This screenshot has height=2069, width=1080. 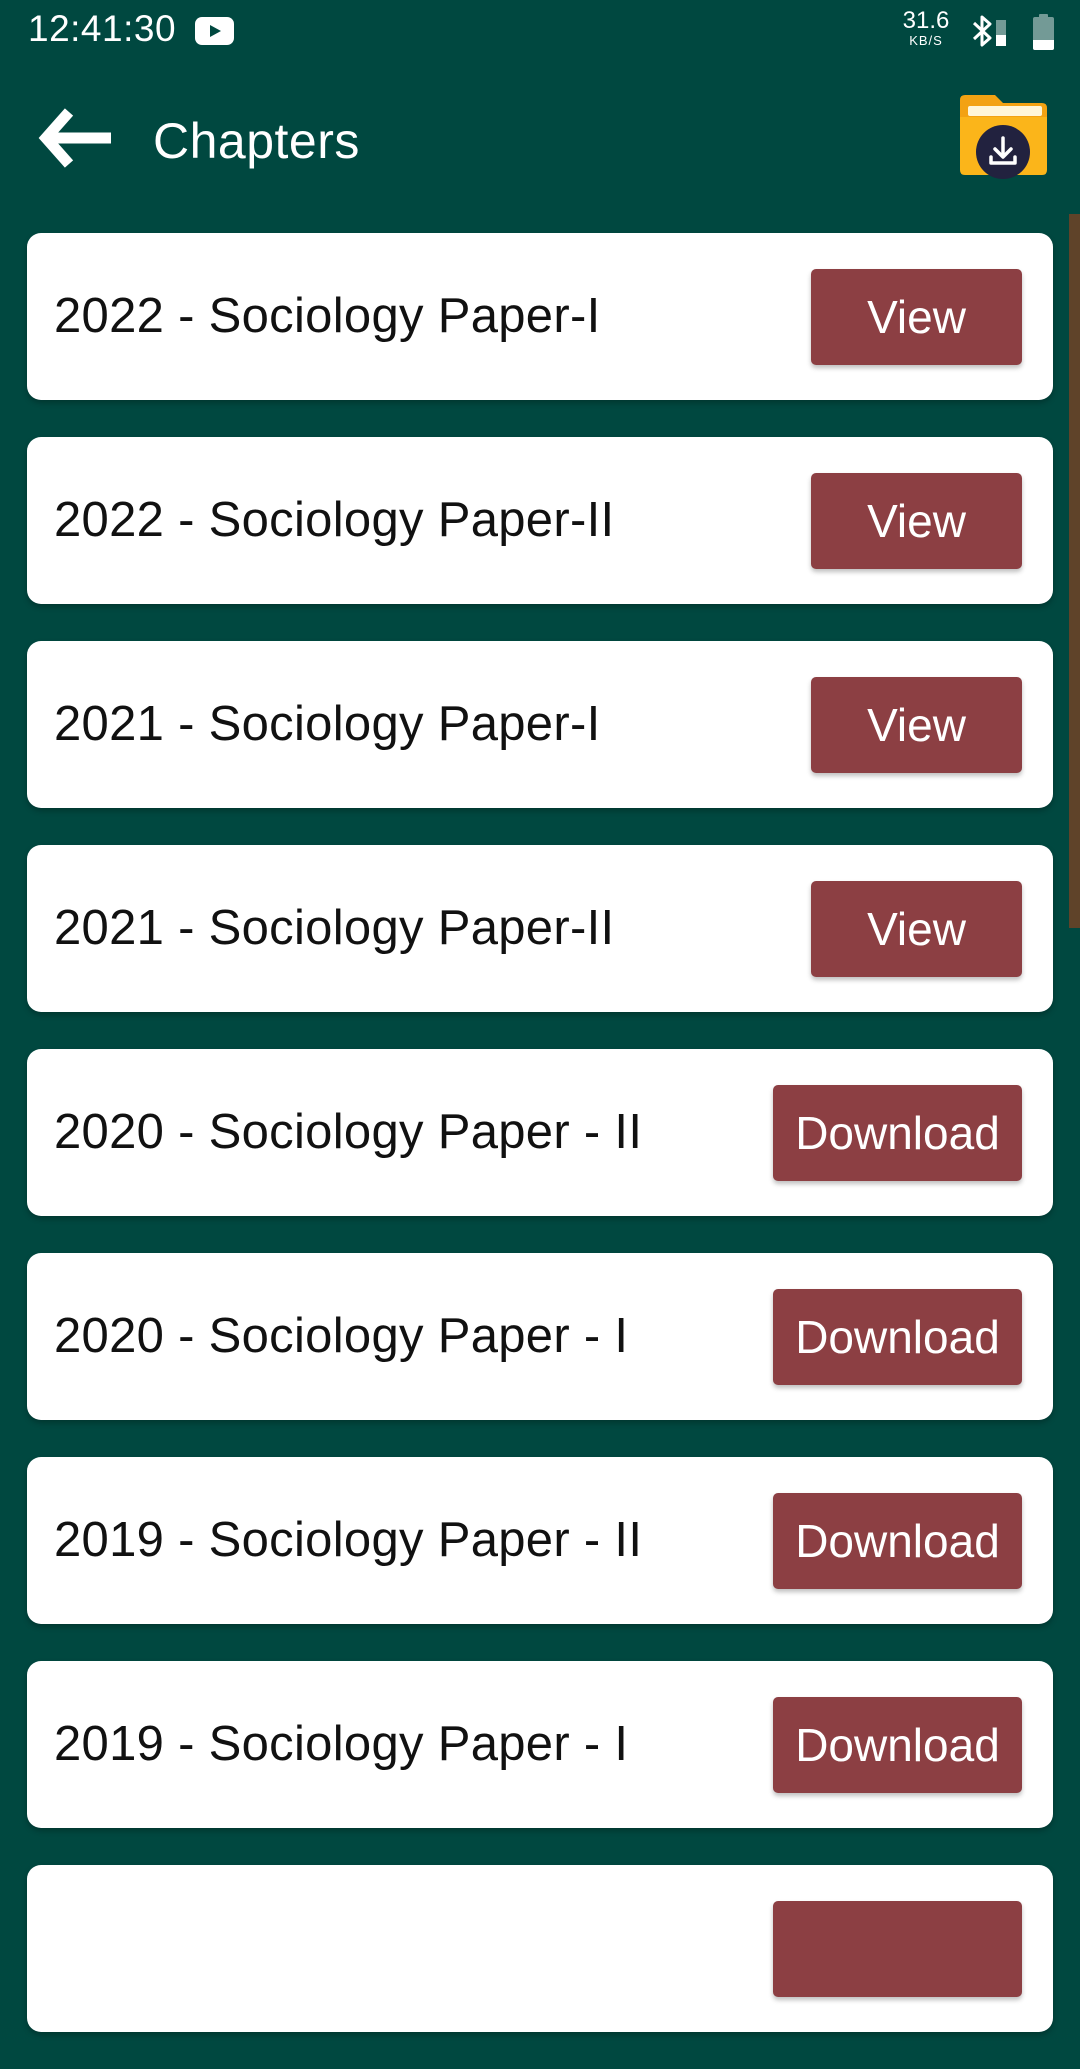 I want to click on youtube-icon, so click(x=214, y=31).